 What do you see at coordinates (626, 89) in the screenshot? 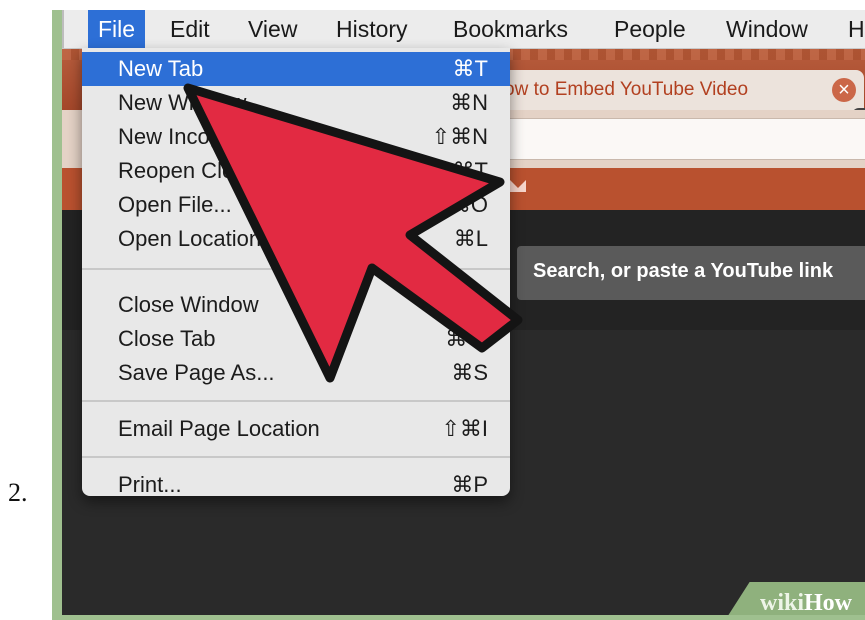
I see `tab-title: ow to Embed YouTube Video` at bounding box center [626, 89].